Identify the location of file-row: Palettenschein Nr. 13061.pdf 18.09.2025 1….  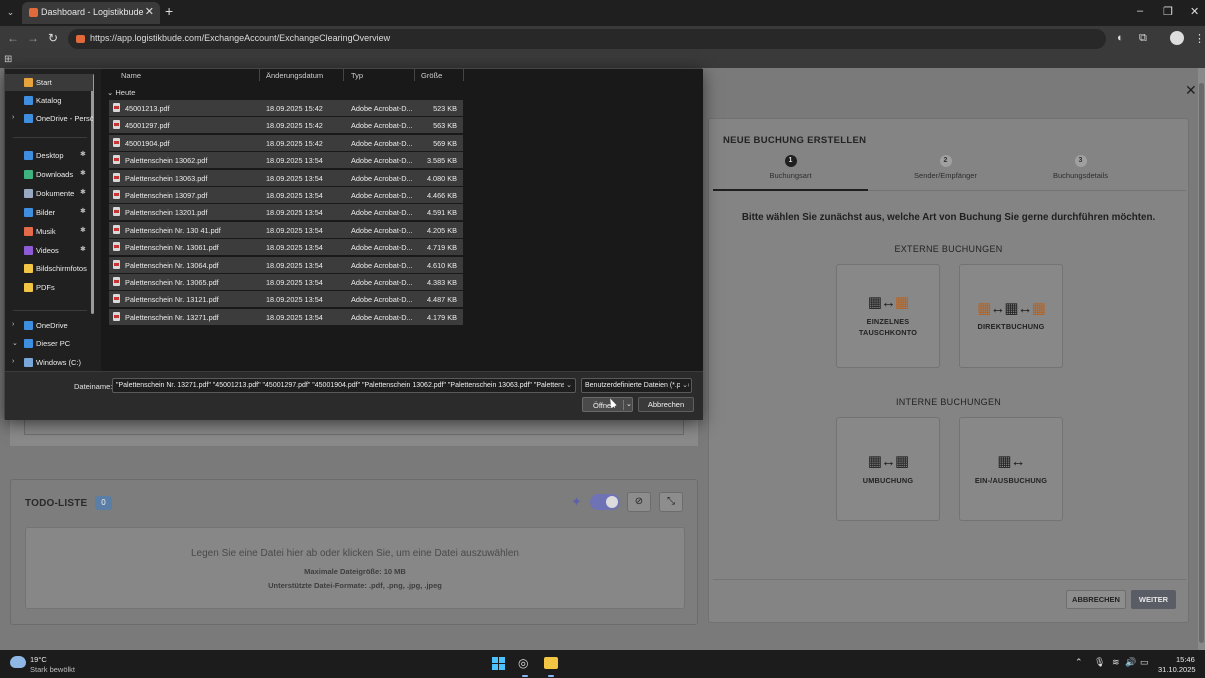
(286, 247).